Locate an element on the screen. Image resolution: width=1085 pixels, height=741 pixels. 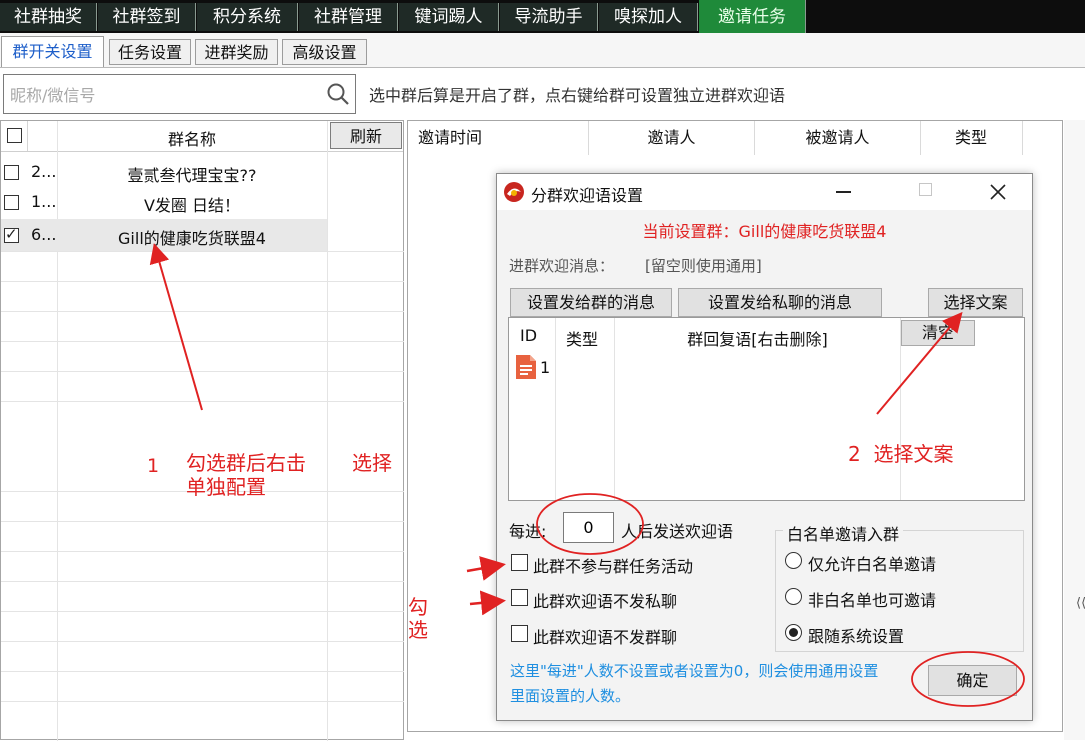
check-annotation-2: 选 is located at coordinates (418, 630).